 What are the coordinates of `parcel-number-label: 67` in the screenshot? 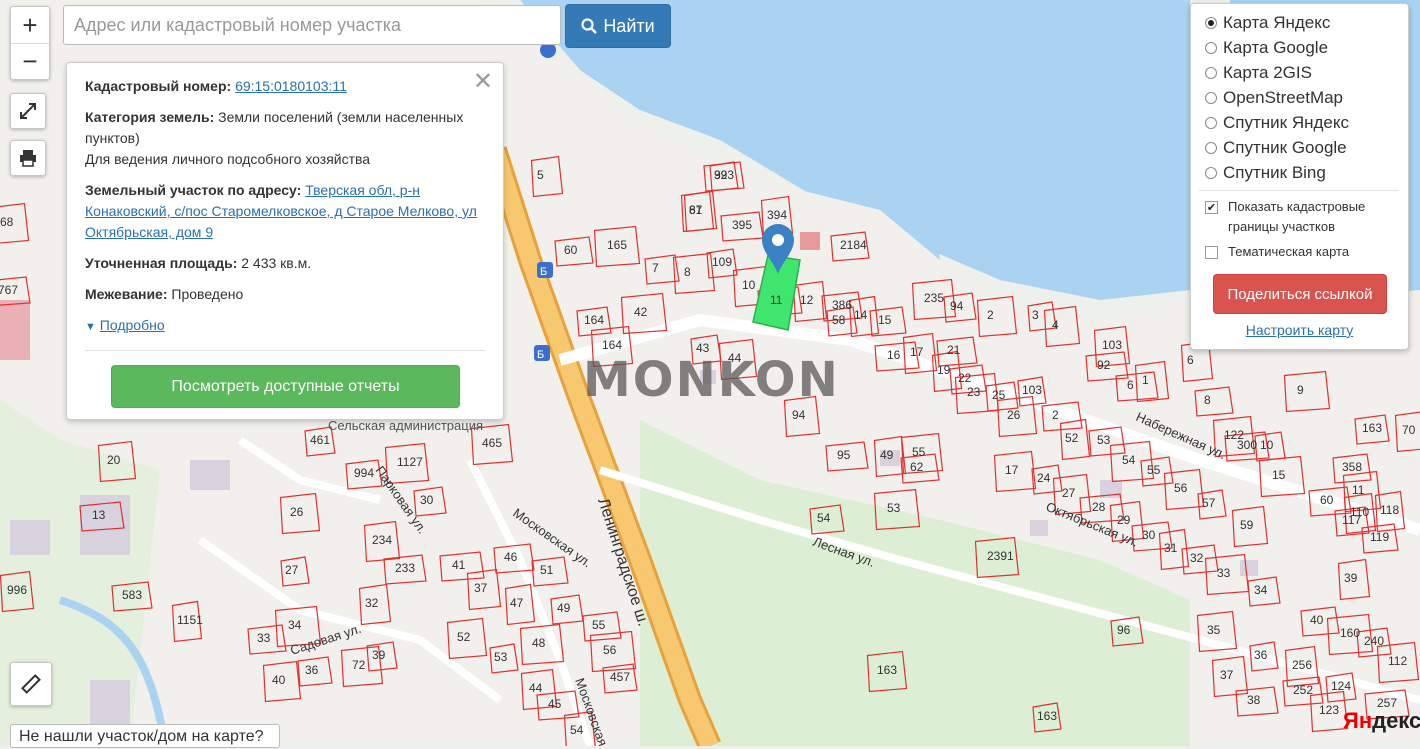 It's located at (696, 210).